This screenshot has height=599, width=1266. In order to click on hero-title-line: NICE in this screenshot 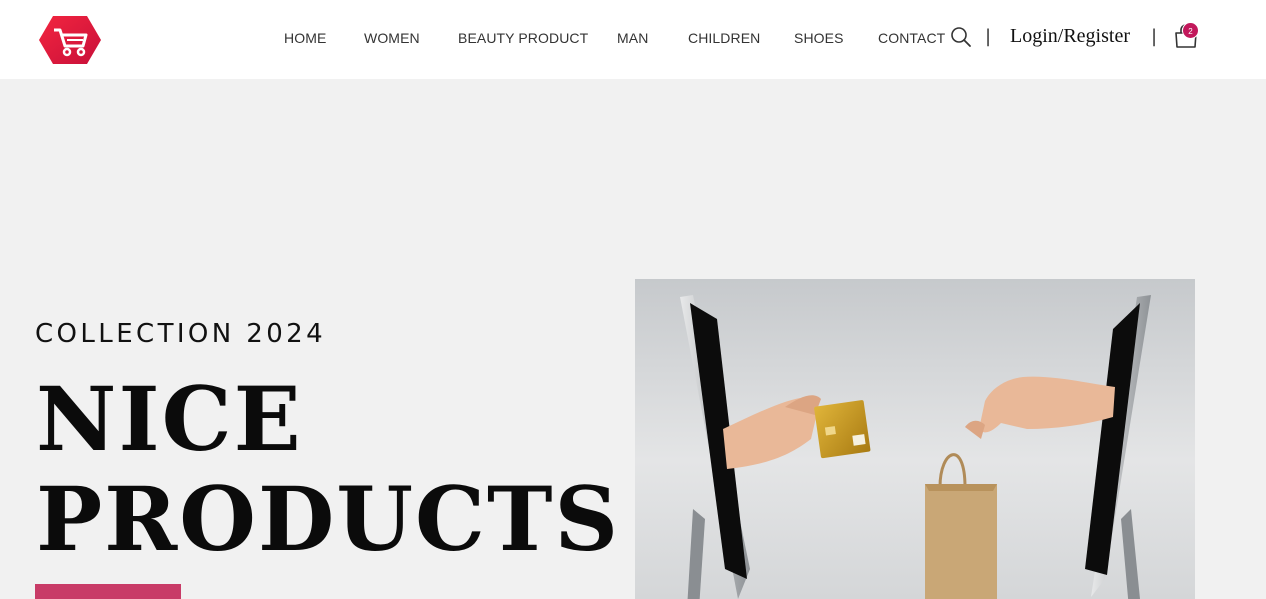, I will do `click(169, 419)`.